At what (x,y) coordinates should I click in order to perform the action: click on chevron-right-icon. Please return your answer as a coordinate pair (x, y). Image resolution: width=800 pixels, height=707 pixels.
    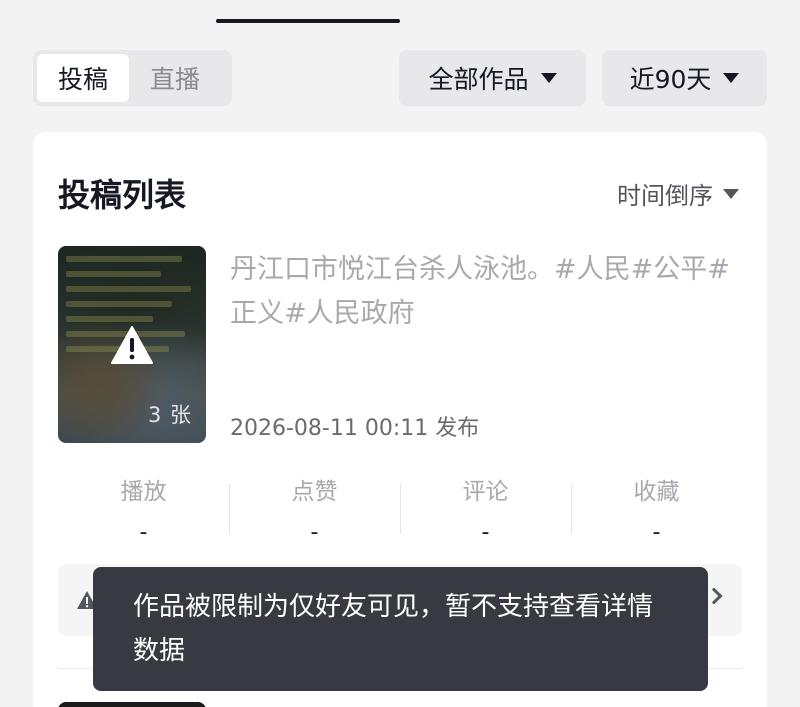
    Looking at the image, I should click on (714, 596).